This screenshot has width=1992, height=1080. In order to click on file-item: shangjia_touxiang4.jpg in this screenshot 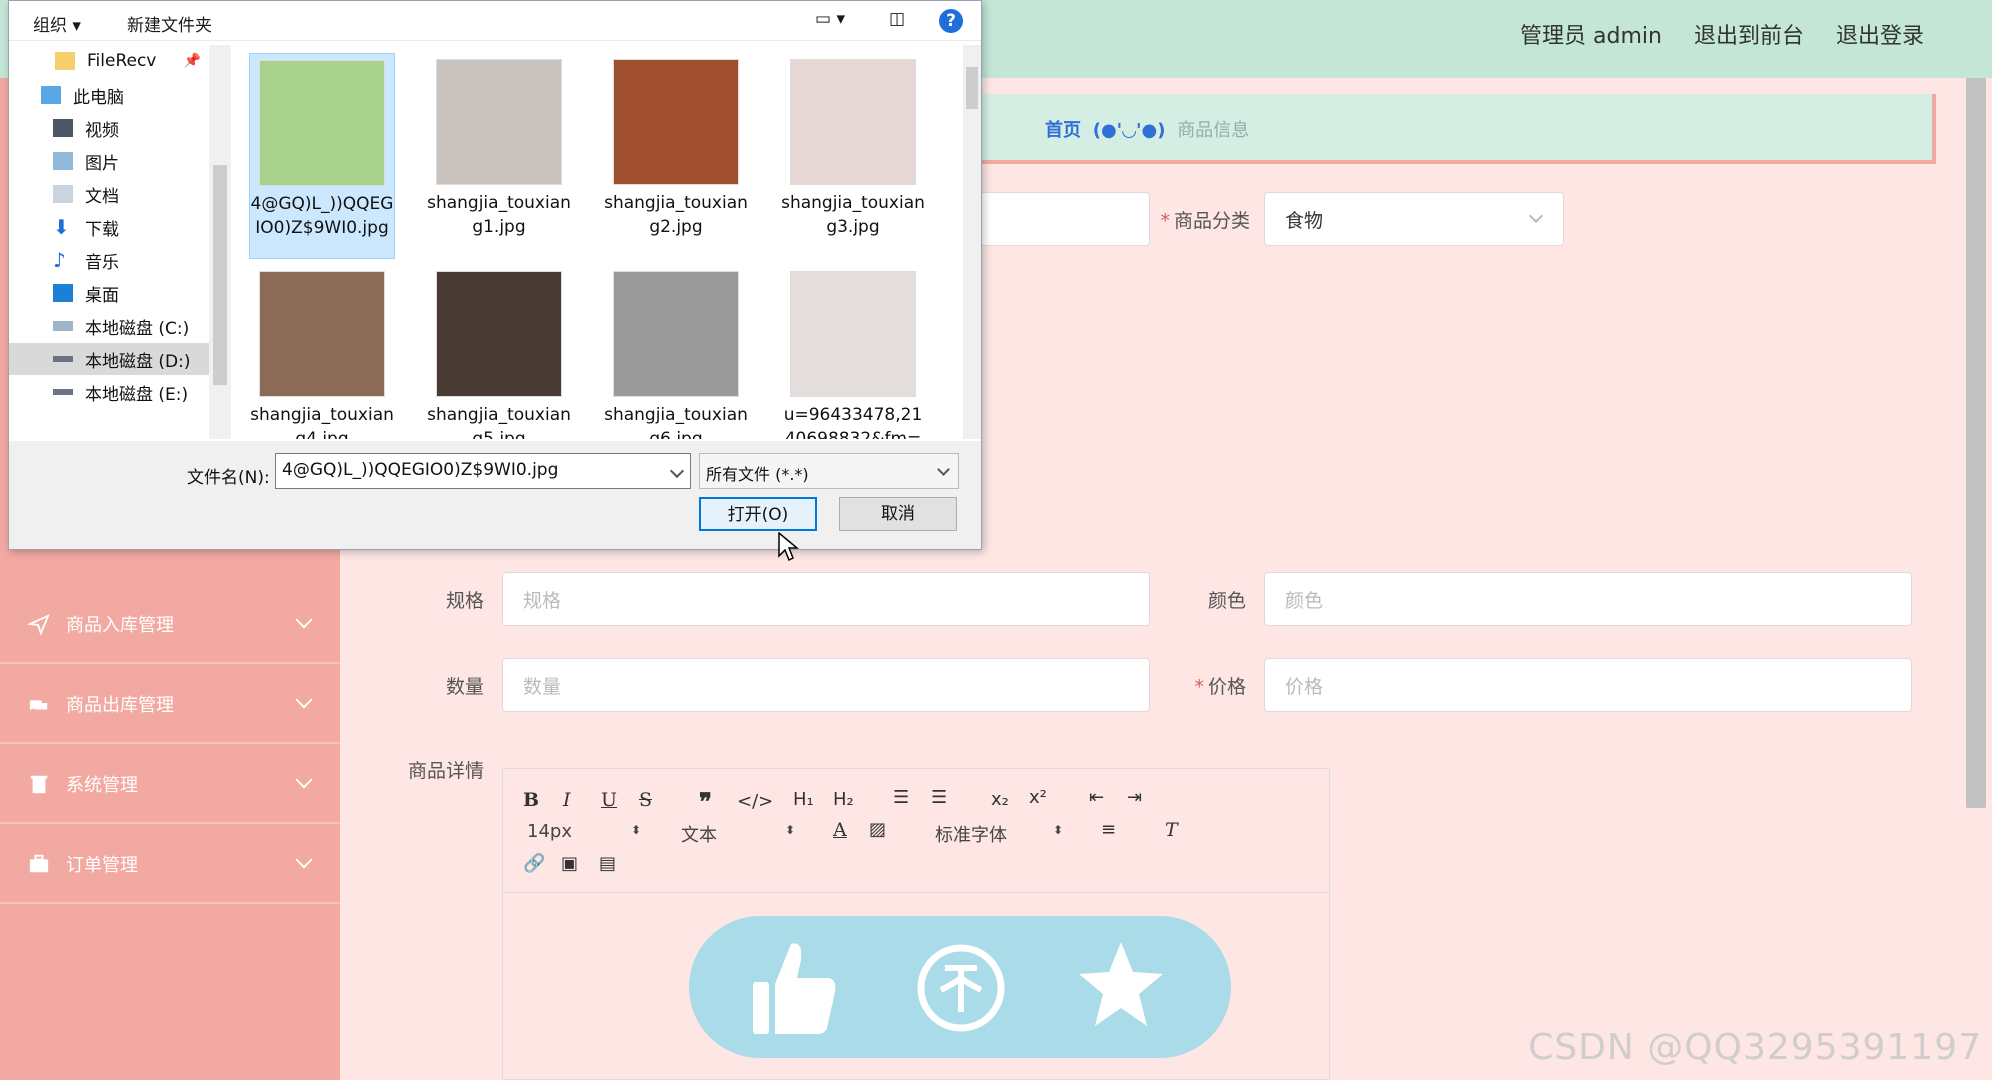, I will do `click(322, 352)`.